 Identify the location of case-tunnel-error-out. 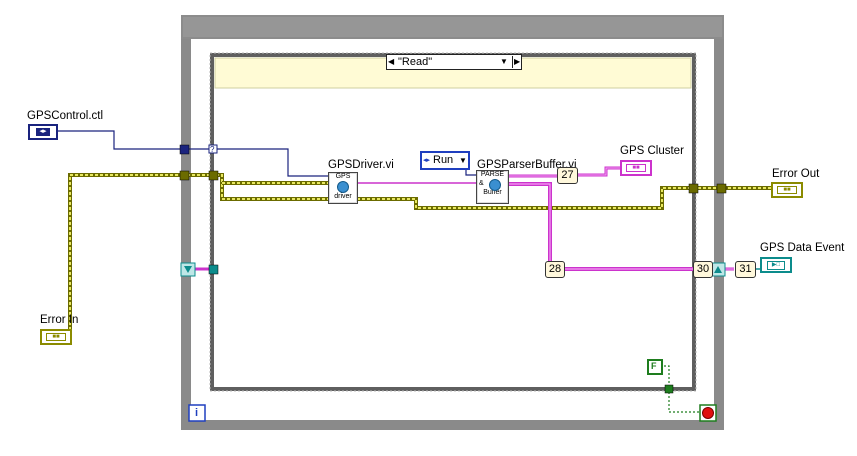
(693, 188).